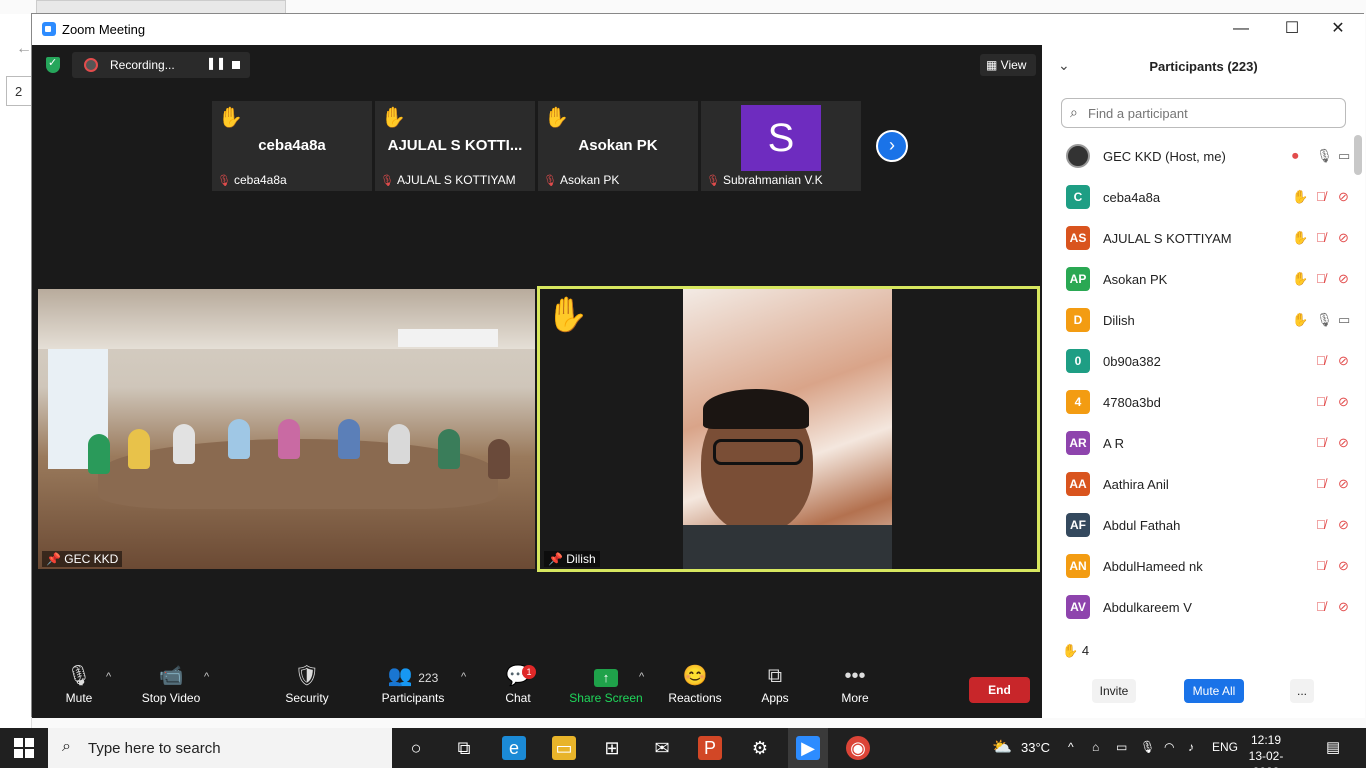 Image resolution: width=1366 pixels, height=768 pixels. What do you see at coordinates (760, 748) in the screenshot?
I see `settings-gear-icon: ⚙` at bounding box center [760, 748].